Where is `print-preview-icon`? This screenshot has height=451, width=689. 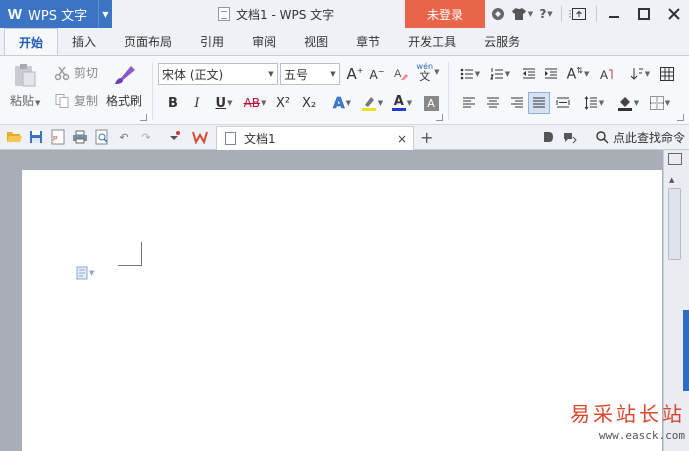
print-preview-icon is located at coordinates (102, 137).